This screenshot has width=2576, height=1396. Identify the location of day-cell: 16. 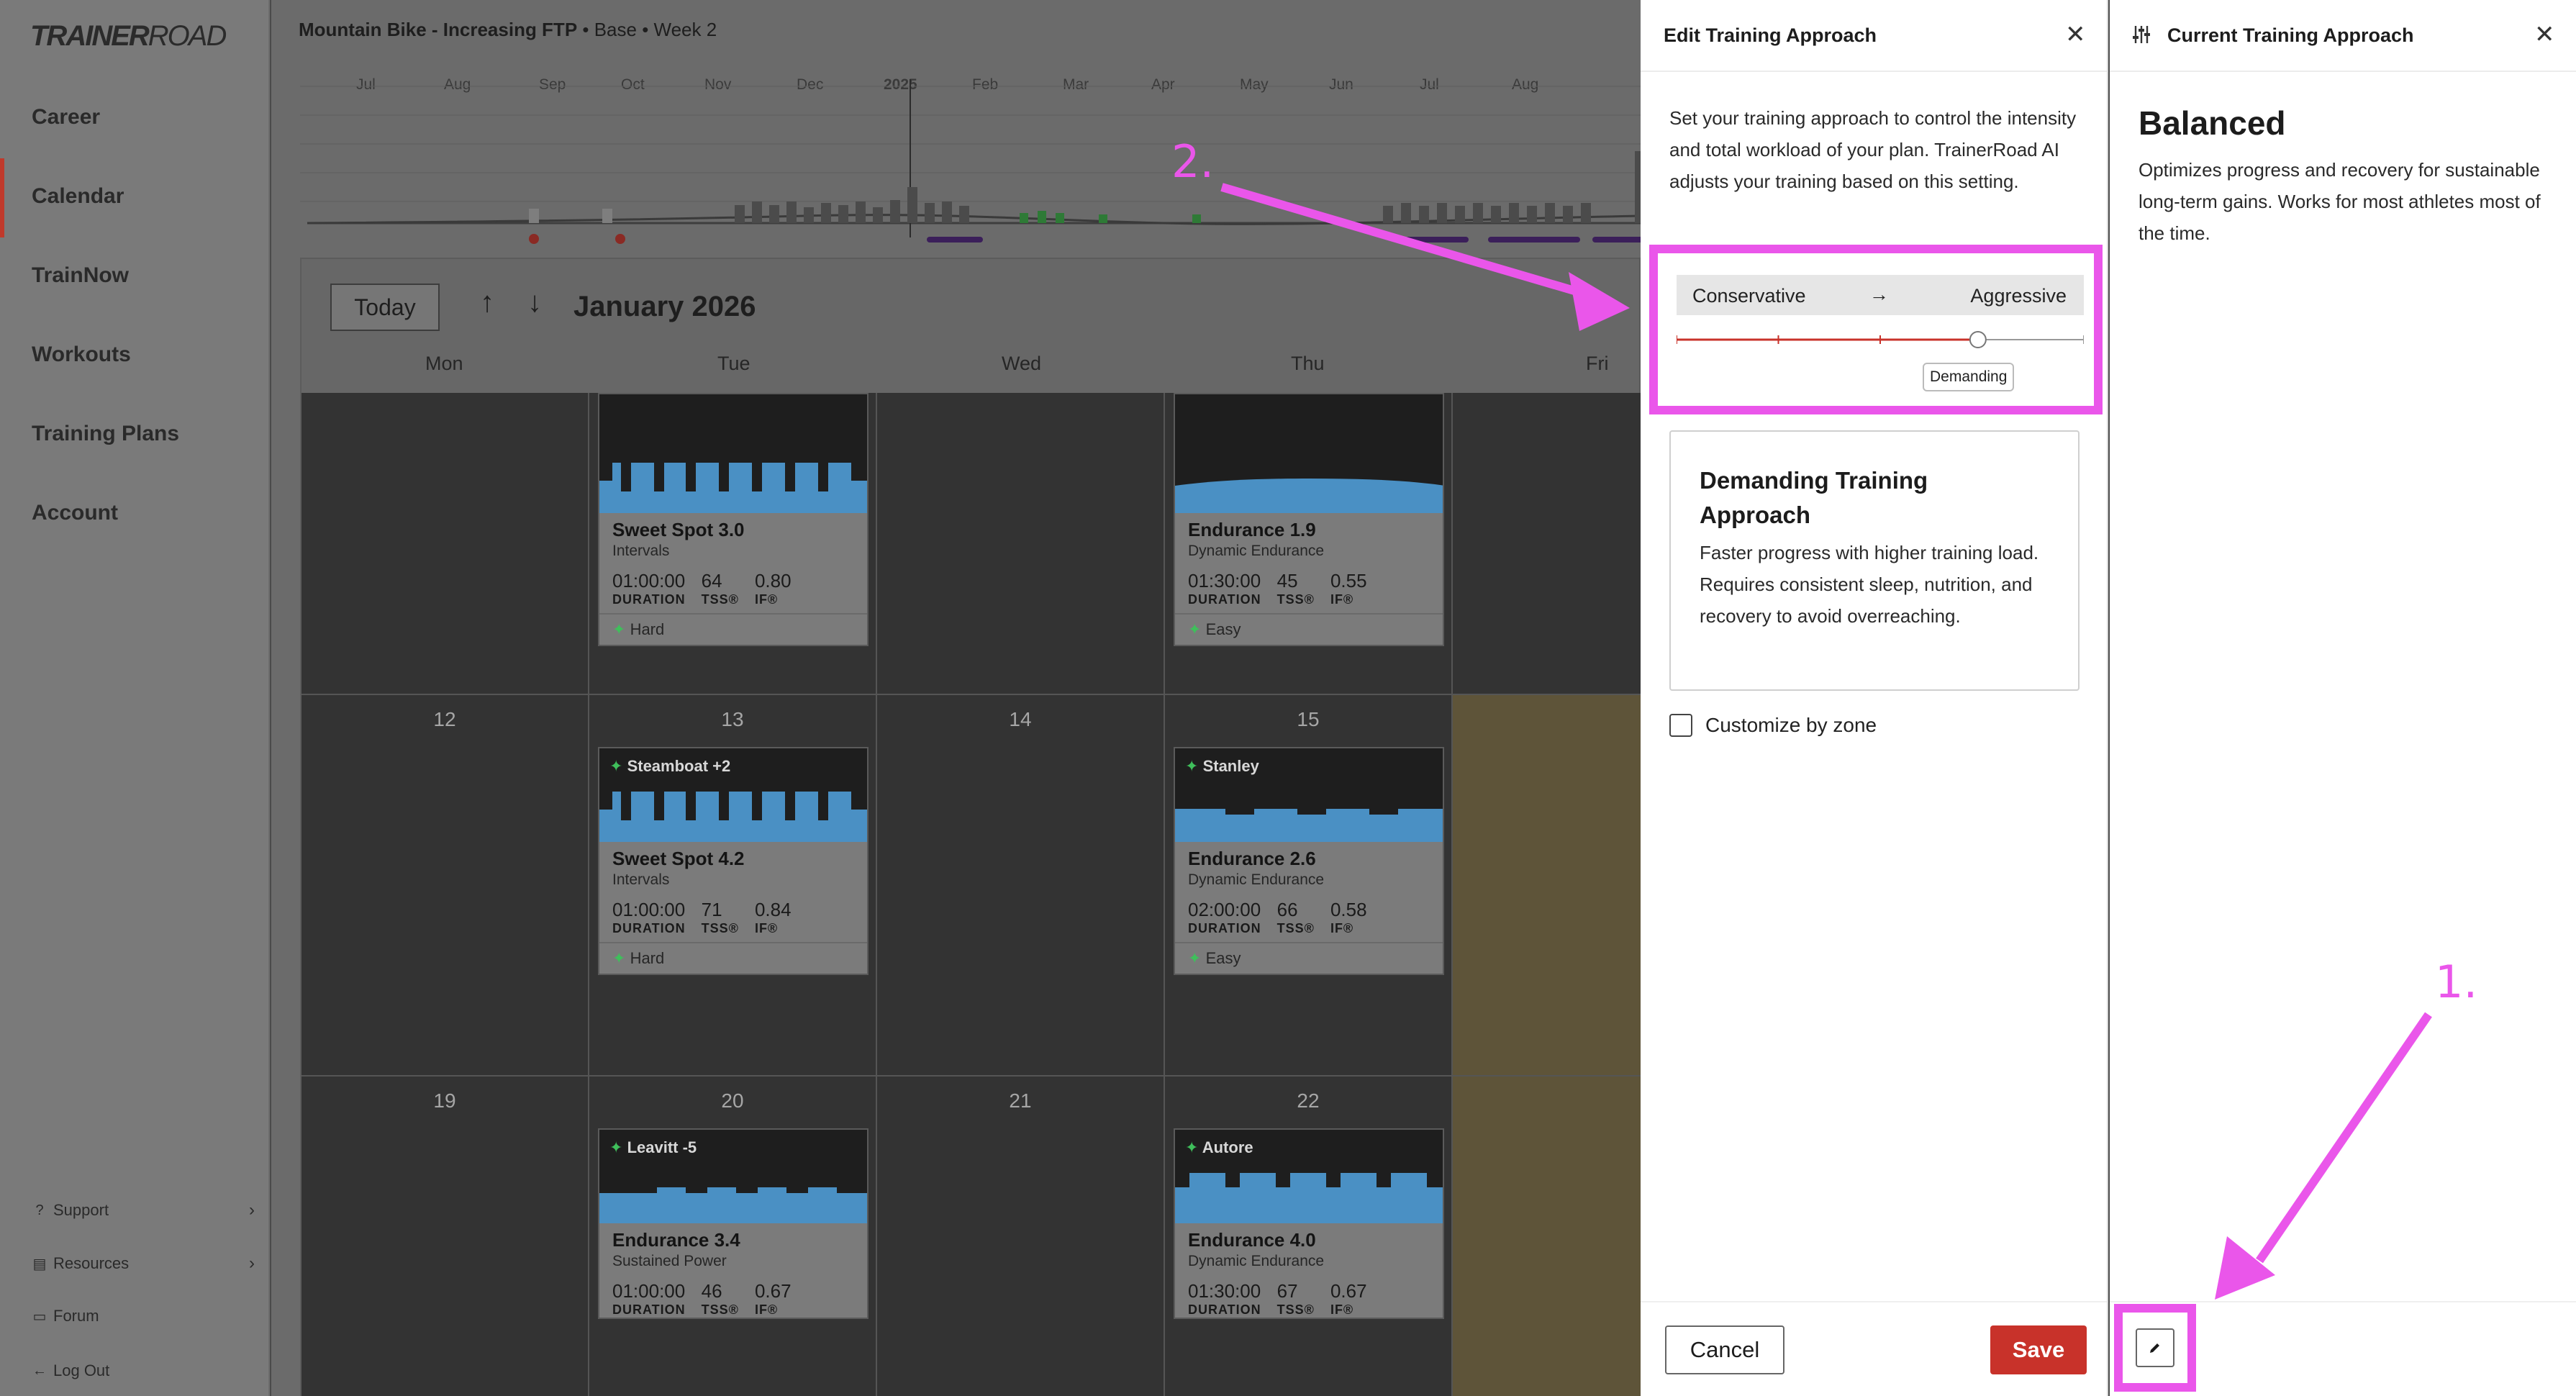
(1547, 886).